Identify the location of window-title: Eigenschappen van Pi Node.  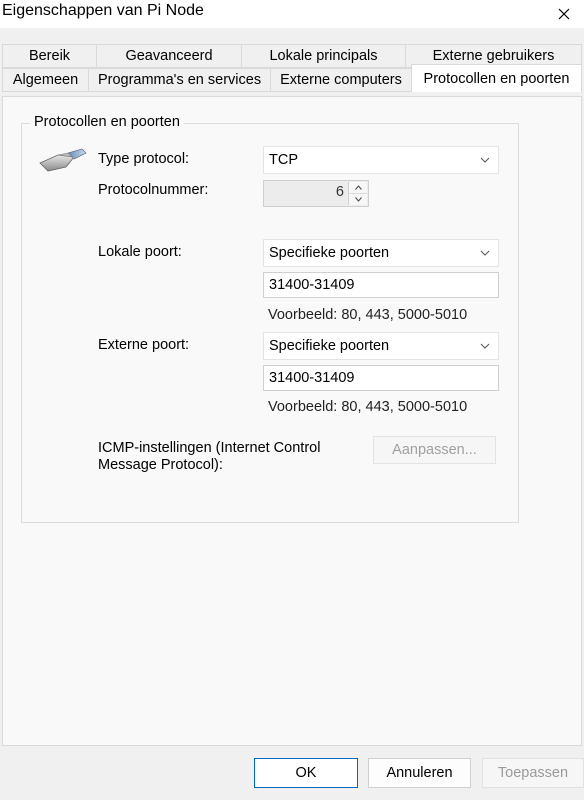
(103, 10).